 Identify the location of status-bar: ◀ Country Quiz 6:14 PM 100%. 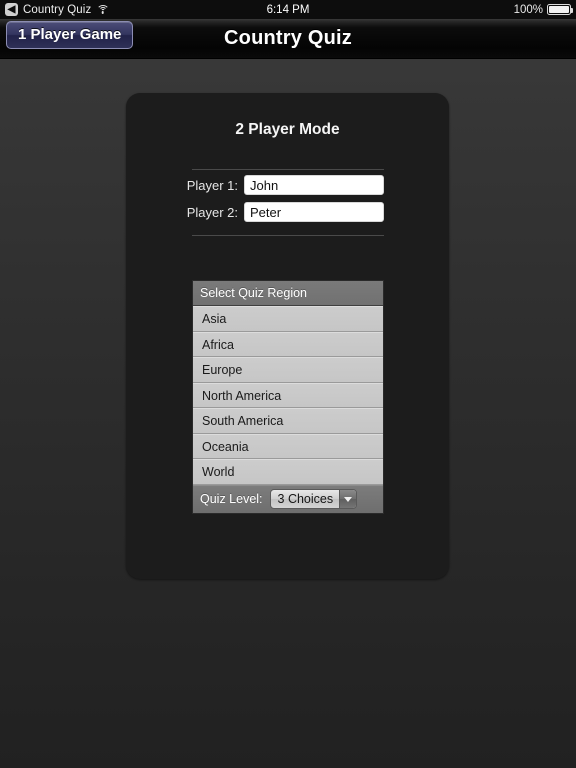
(288, 9).